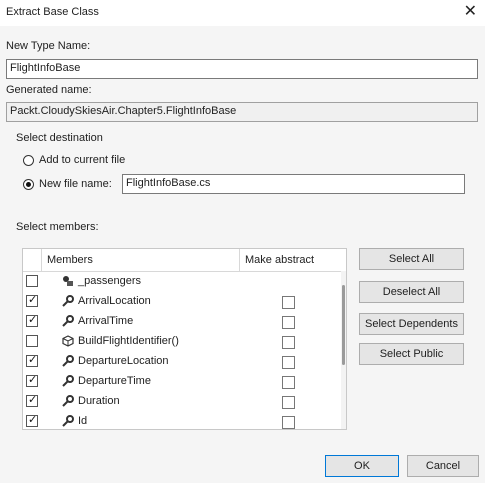  I want to click on make-abstract-column-header: Make abstract, so click(279, 260).